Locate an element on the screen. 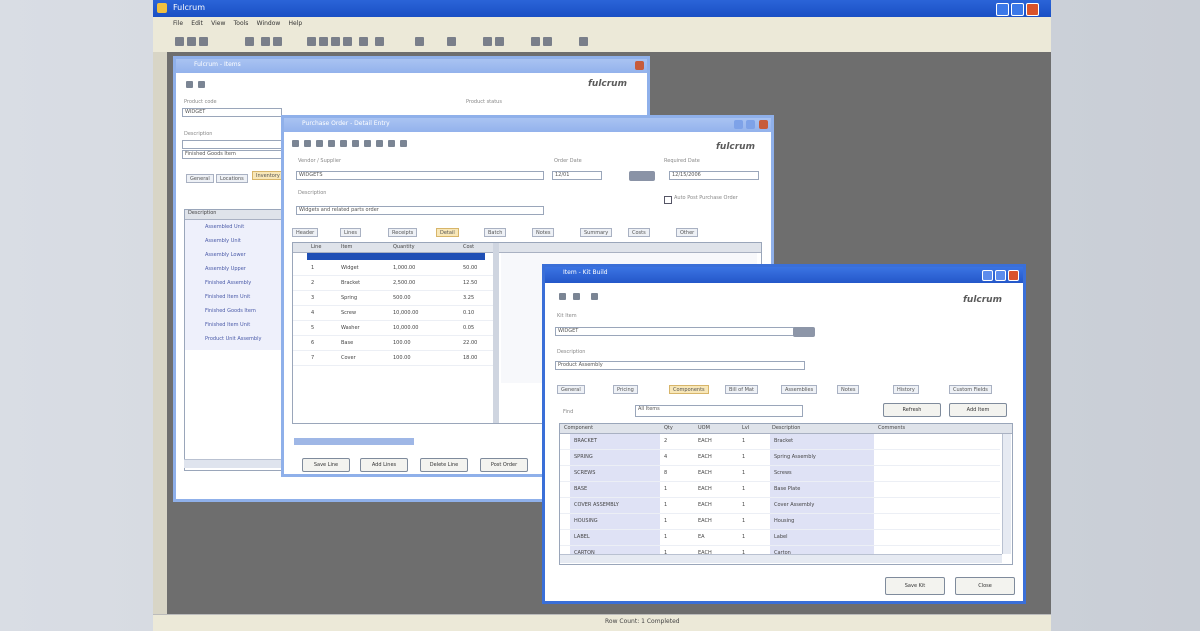 The image size is (1200, 631). close-button: Close is located at coordinates (985, 586).